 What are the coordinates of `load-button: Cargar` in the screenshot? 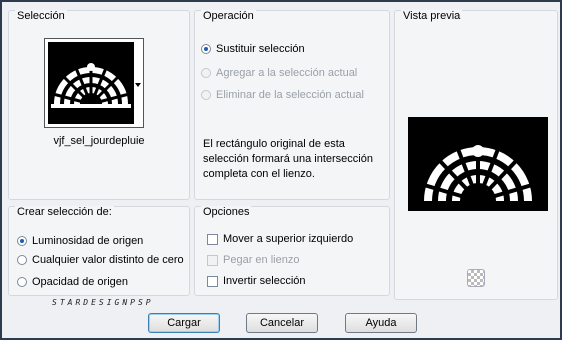 It's located at (184, 323).